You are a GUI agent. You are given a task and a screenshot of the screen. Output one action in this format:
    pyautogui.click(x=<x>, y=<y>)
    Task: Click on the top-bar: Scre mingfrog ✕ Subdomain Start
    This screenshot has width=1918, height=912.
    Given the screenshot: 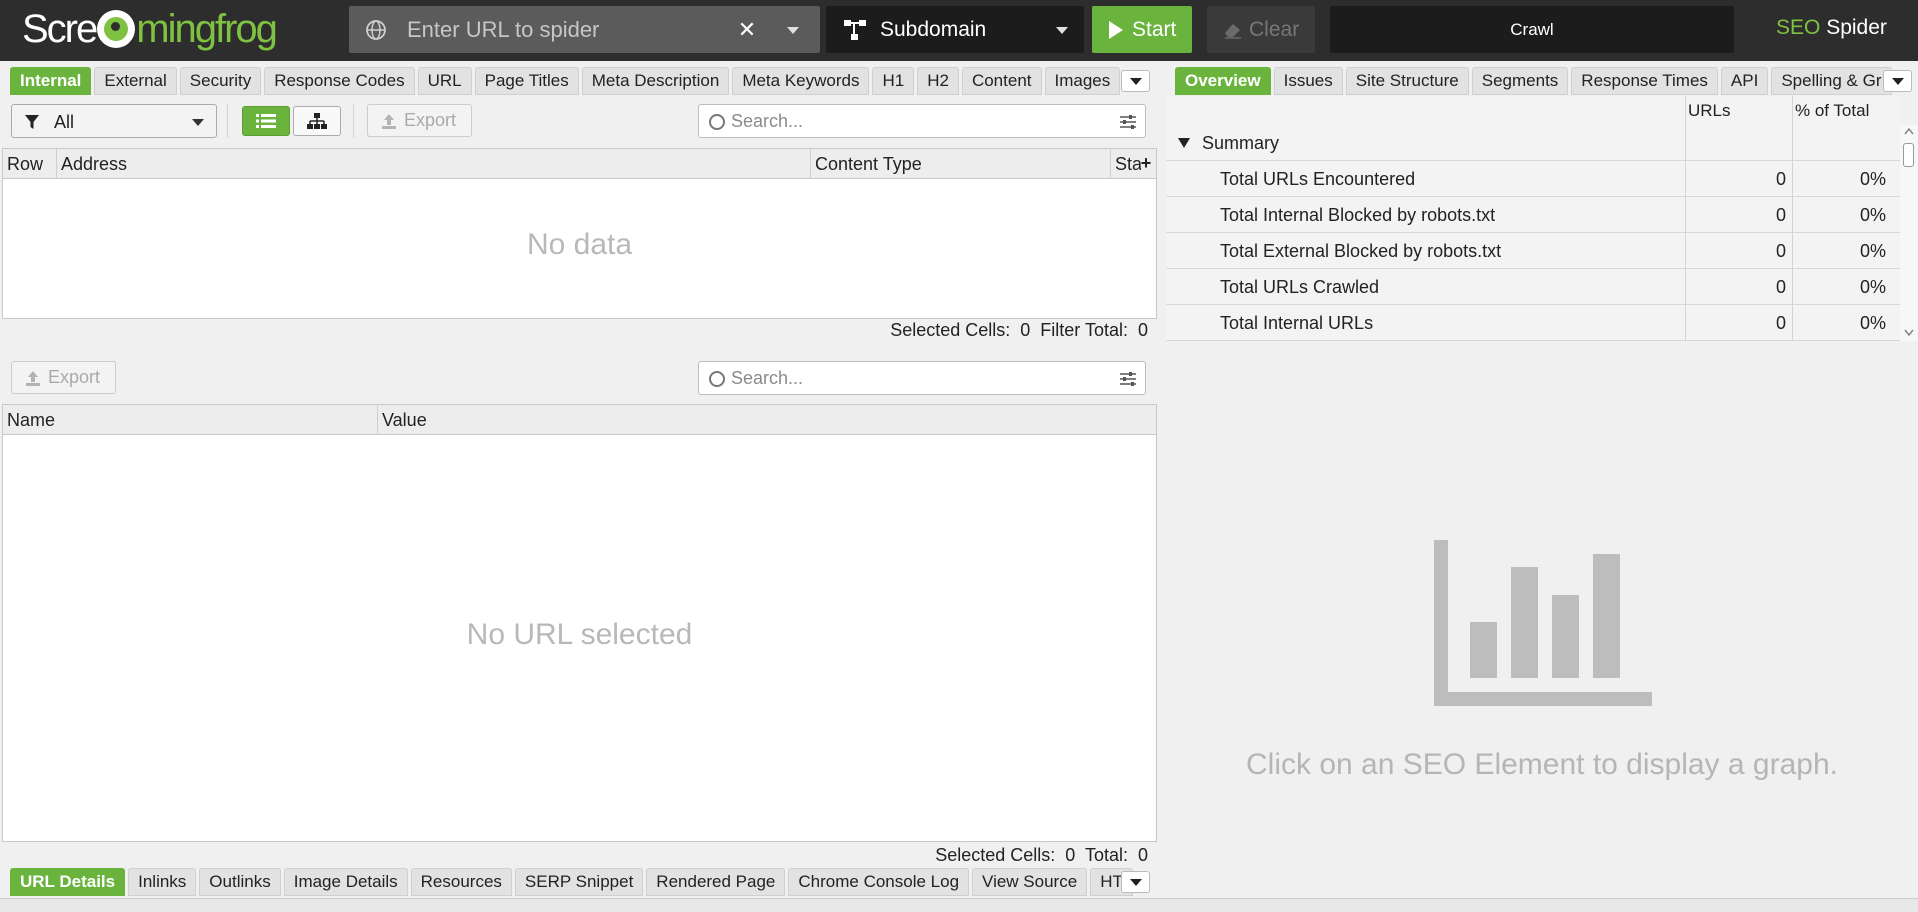 What is the action you would take?
    pyautogui.click(x=959, y=30)
    